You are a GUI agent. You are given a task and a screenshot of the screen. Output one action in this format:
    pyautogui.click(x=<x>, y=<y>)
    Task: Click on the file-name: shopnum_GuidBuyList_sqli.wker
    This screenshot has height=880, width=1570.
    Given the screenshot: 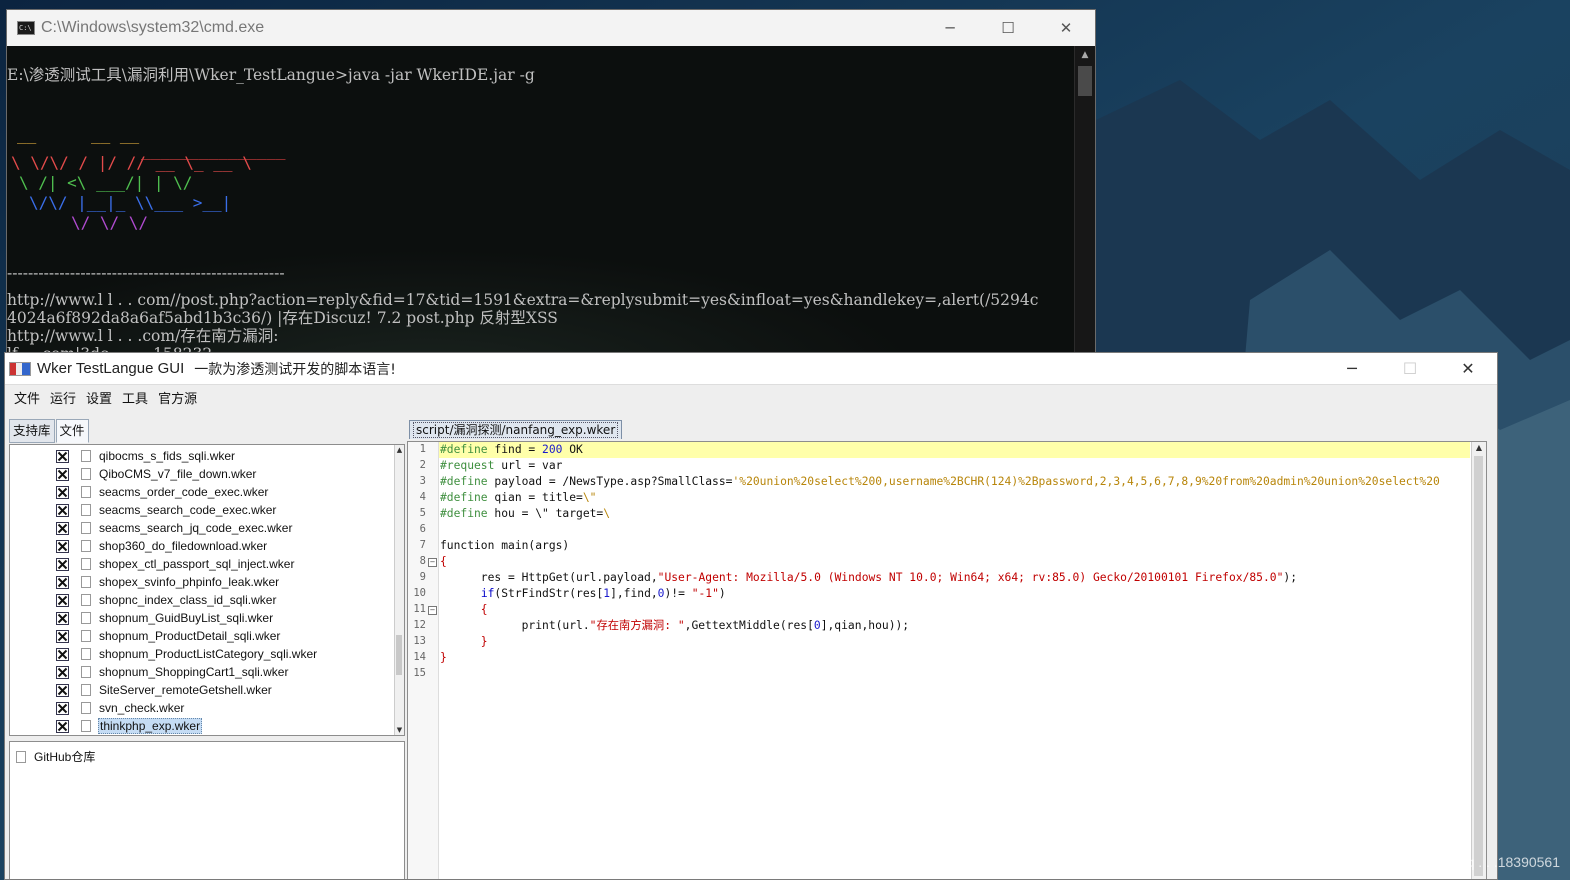 What is the action you would take?
    pyautogui.click(x=186, y=618)
    